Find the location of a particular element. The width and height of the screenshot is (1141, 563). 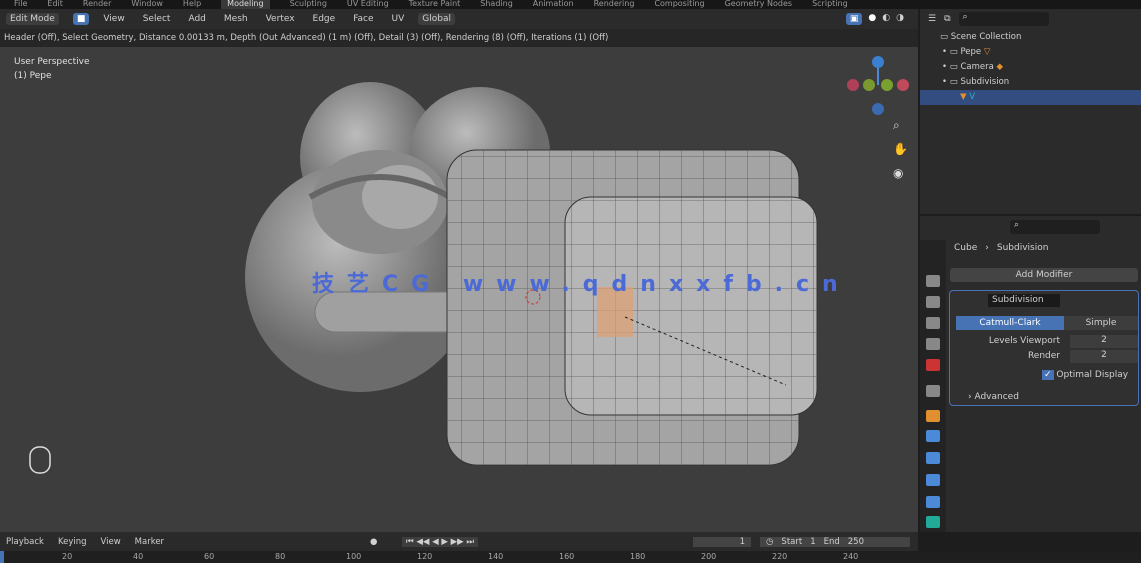

shading-material-icon: ◐ is located at coordinates (886, 19).